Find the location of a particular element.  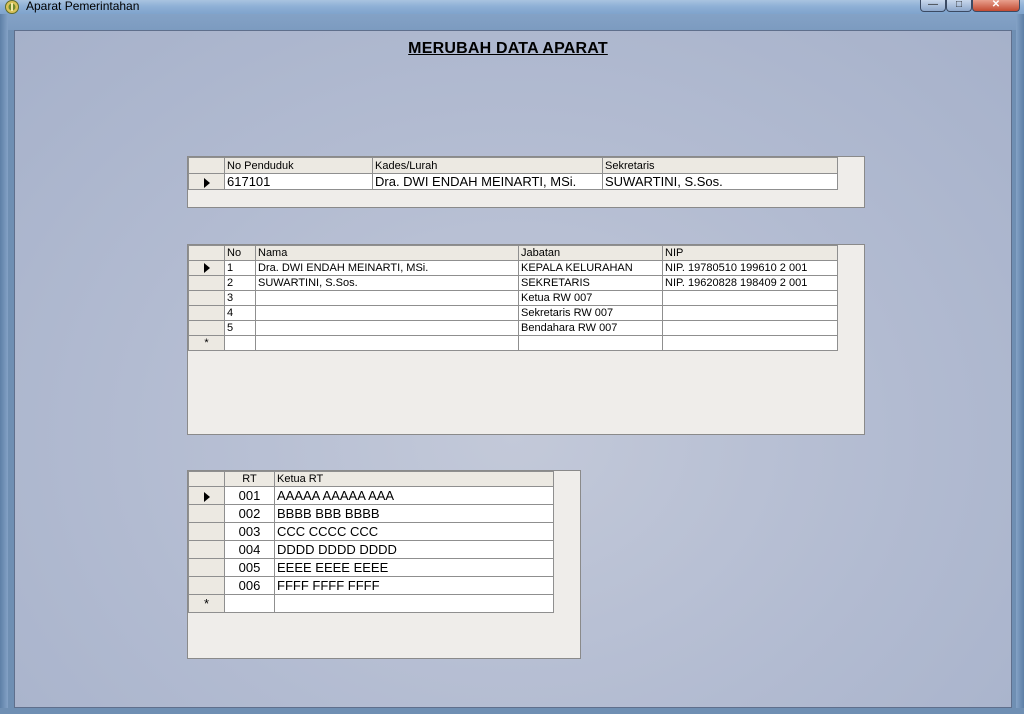

column-header: Ketua RT is located at coordinates (414, 479).